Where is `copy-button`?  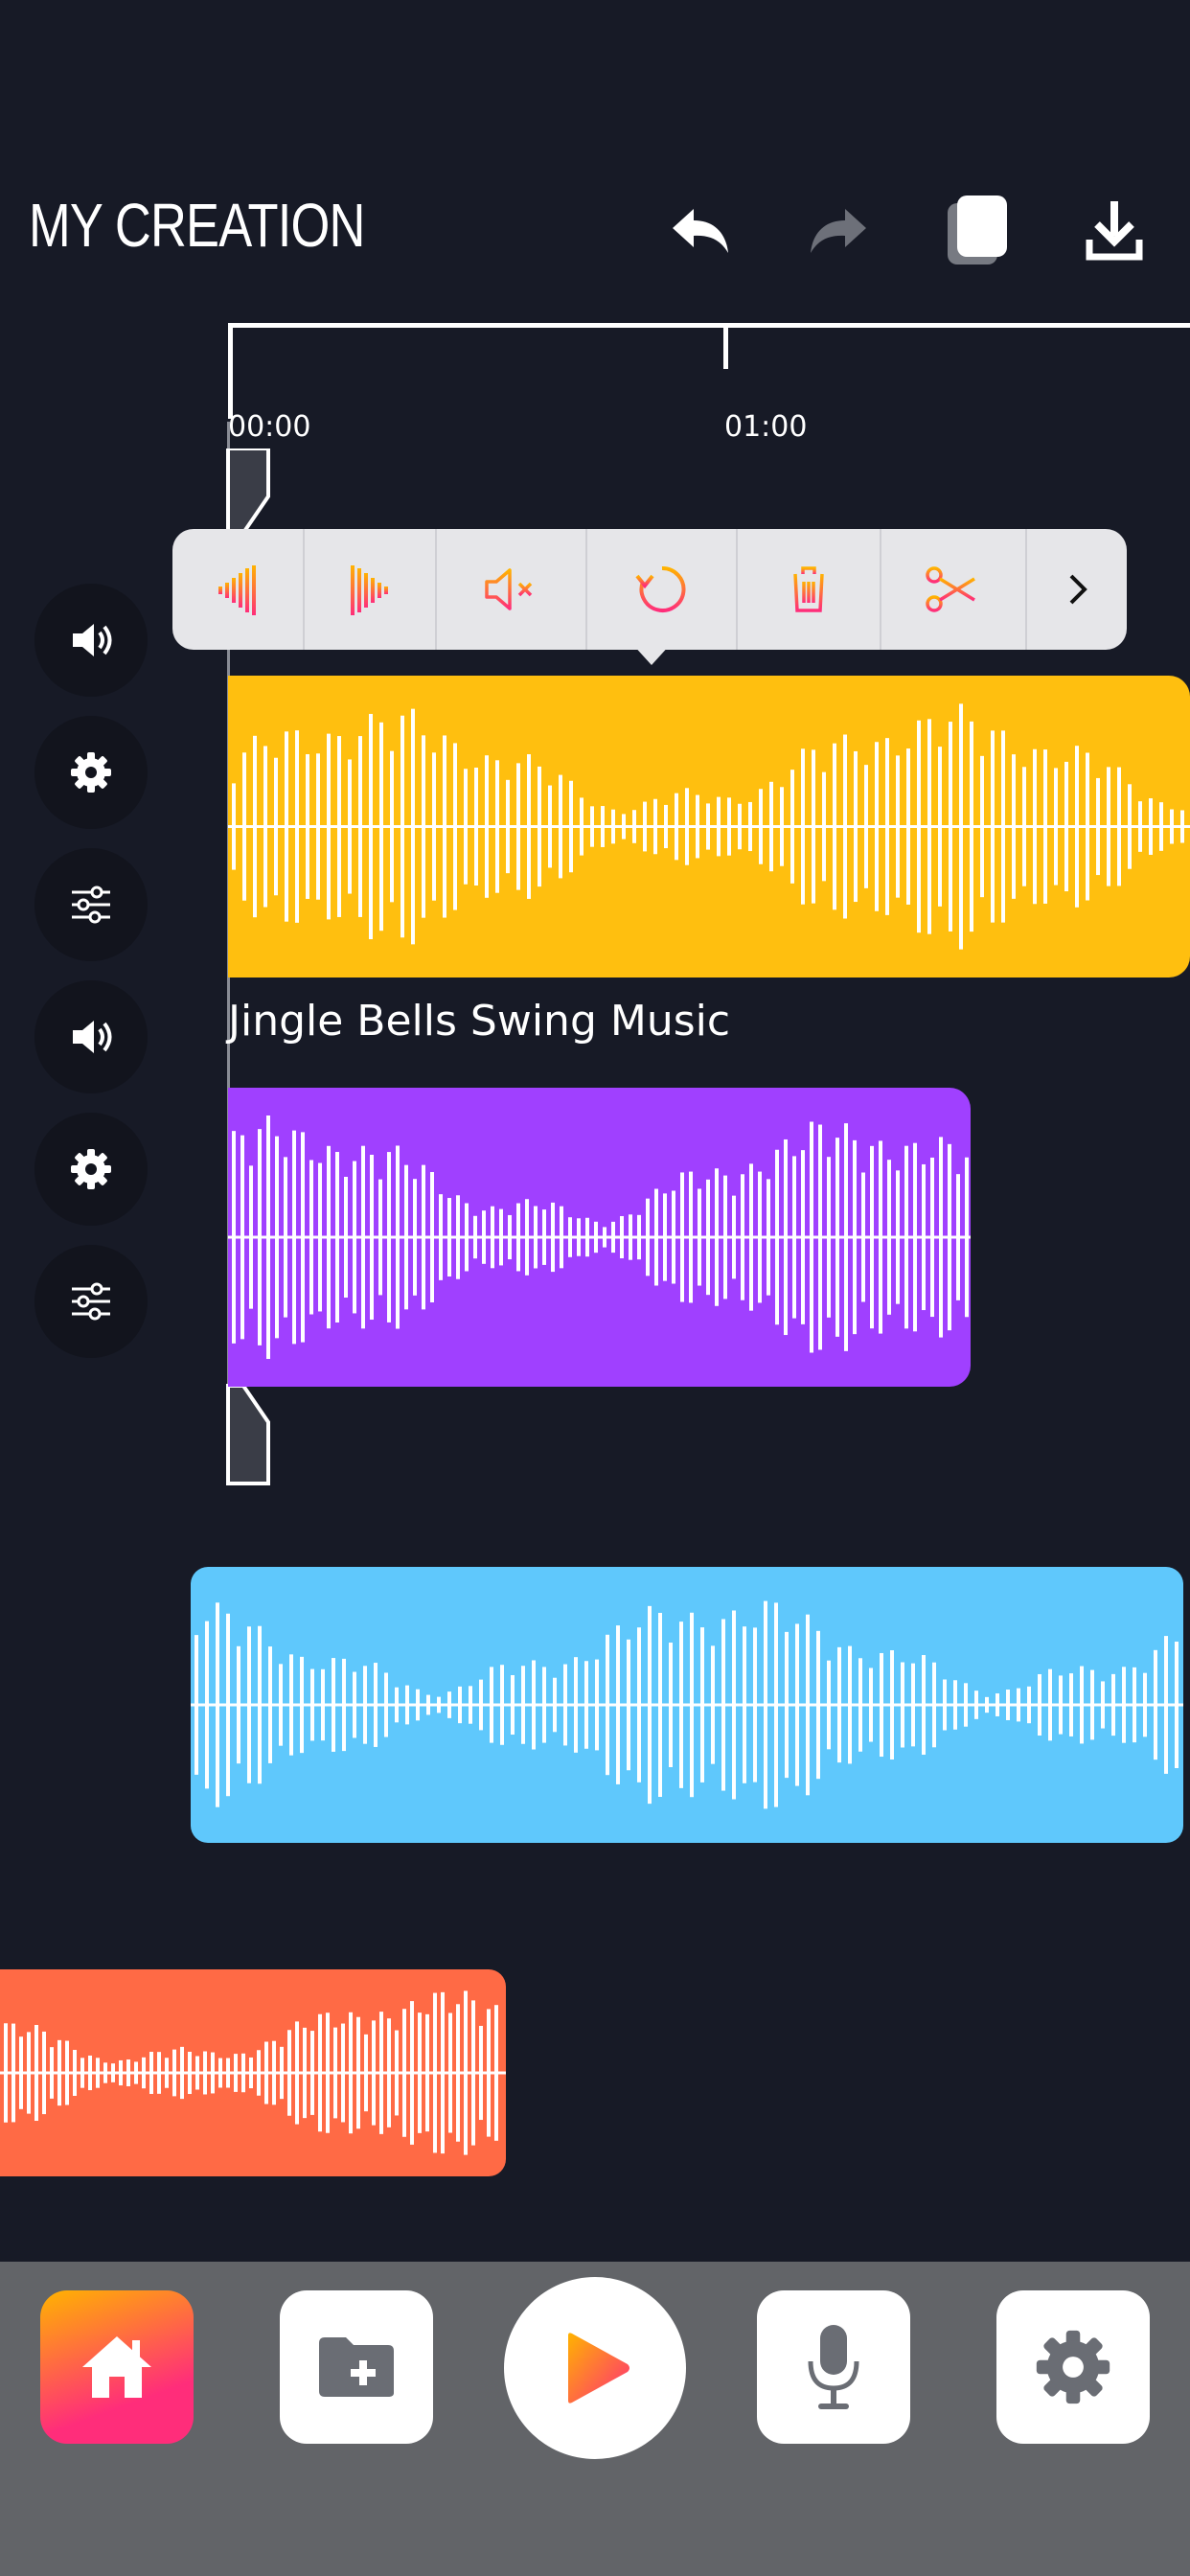
copy-button is located at coordinates (977, 230).